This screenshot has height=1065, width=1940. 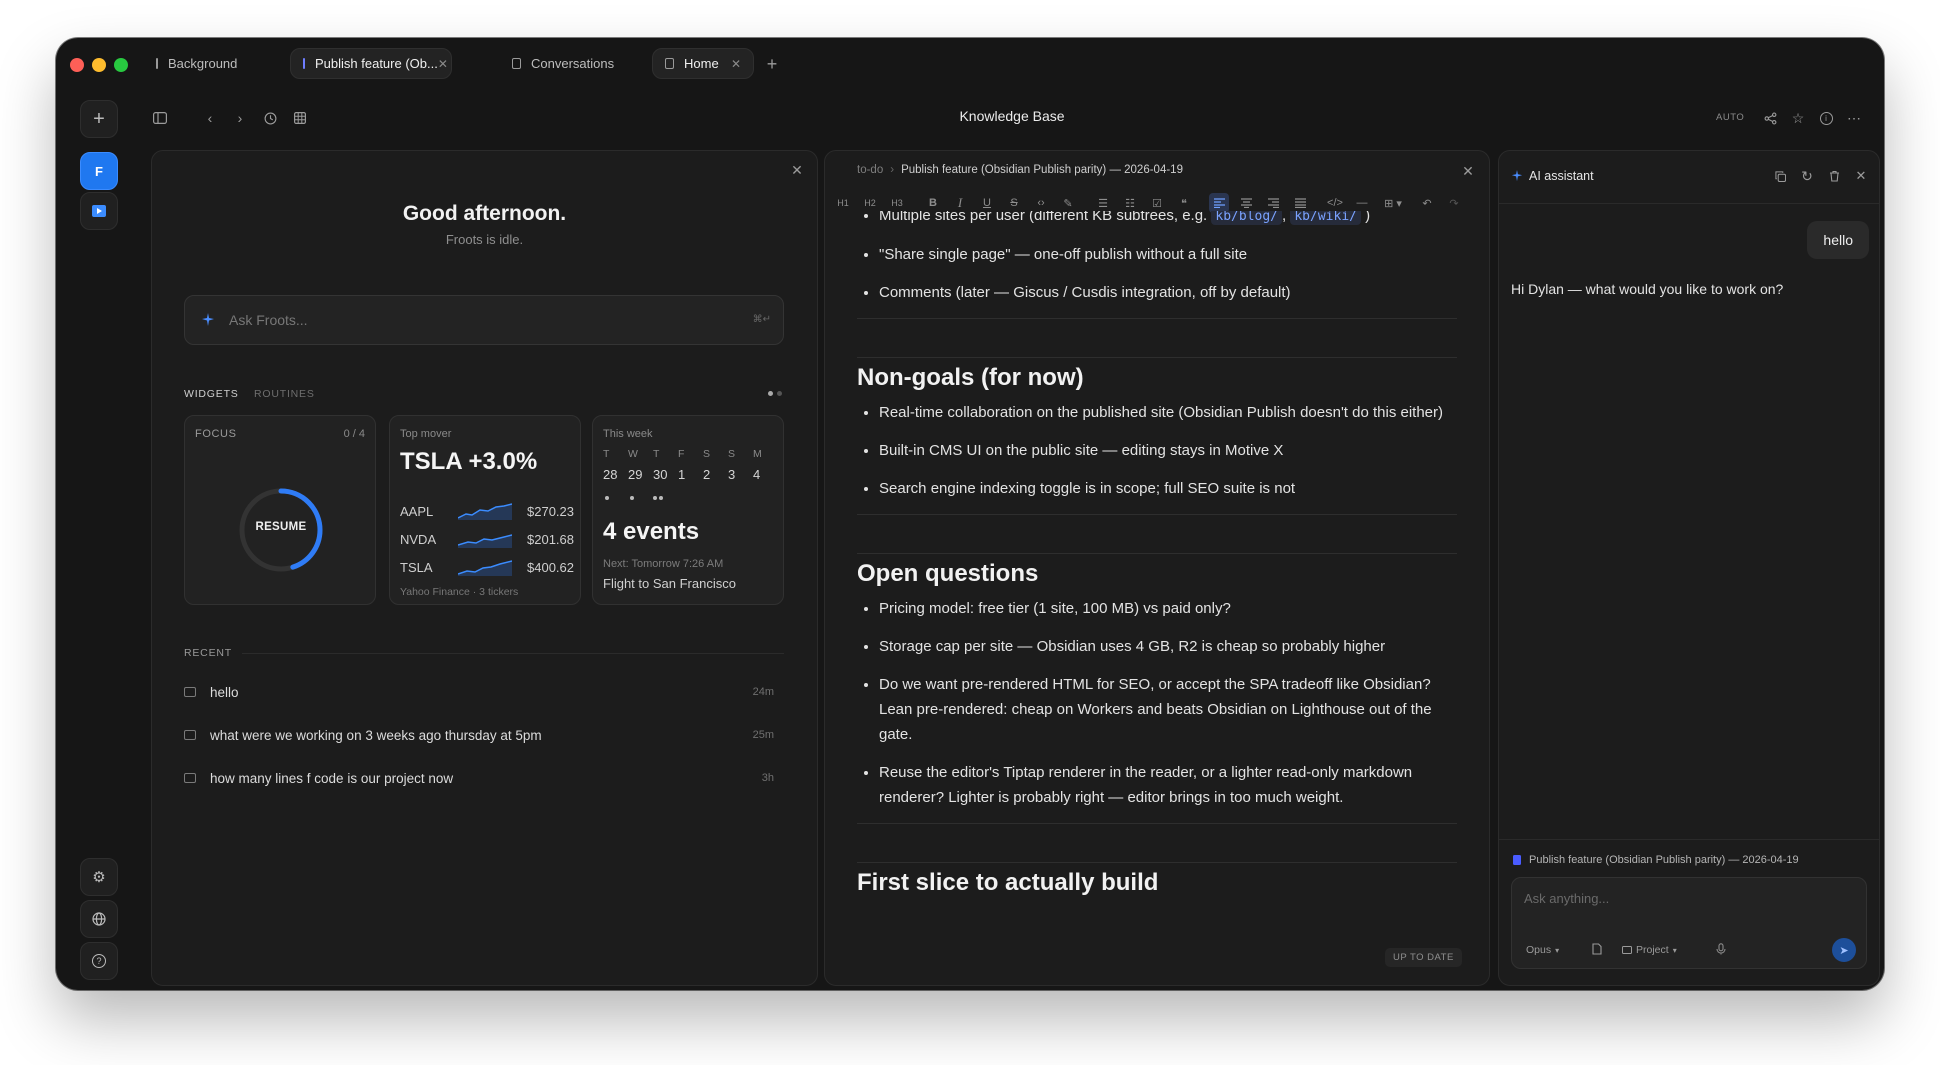 I want to click on bold-button: B, so click(x=933, y=203).